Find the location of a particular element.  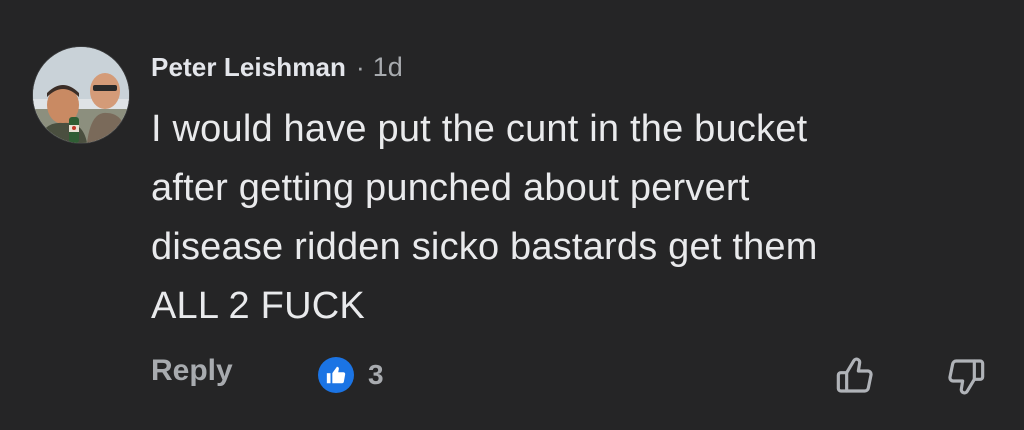

comment-text-line: I would have put the cunt in the bucket is located at coordinates (479, 129).